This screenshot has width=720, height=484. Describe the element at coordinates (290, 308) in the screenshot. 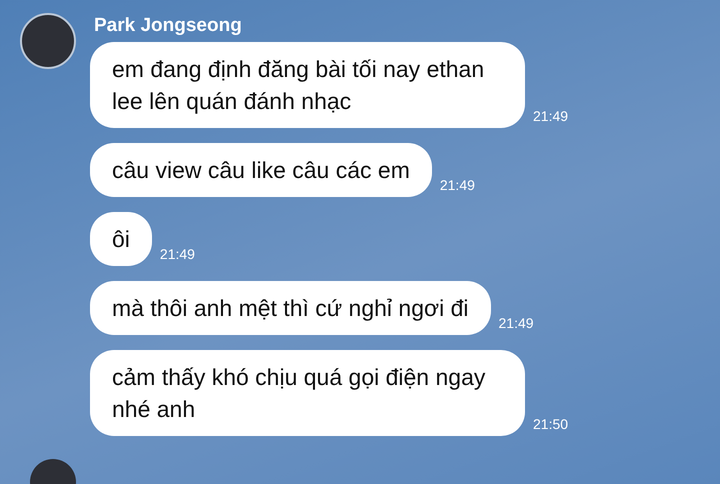

I see `message-bubble: mà thôi anh mệt thì cứ nghỉ ngơi đi` at that location.